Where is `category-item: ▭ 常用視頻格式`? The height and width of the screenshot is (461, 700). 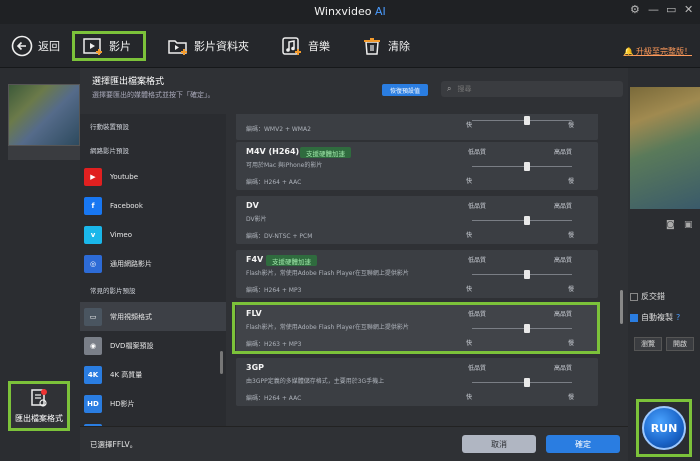
category-item: ▭ 常用視頻格式 is located at coordinates (153, 316).